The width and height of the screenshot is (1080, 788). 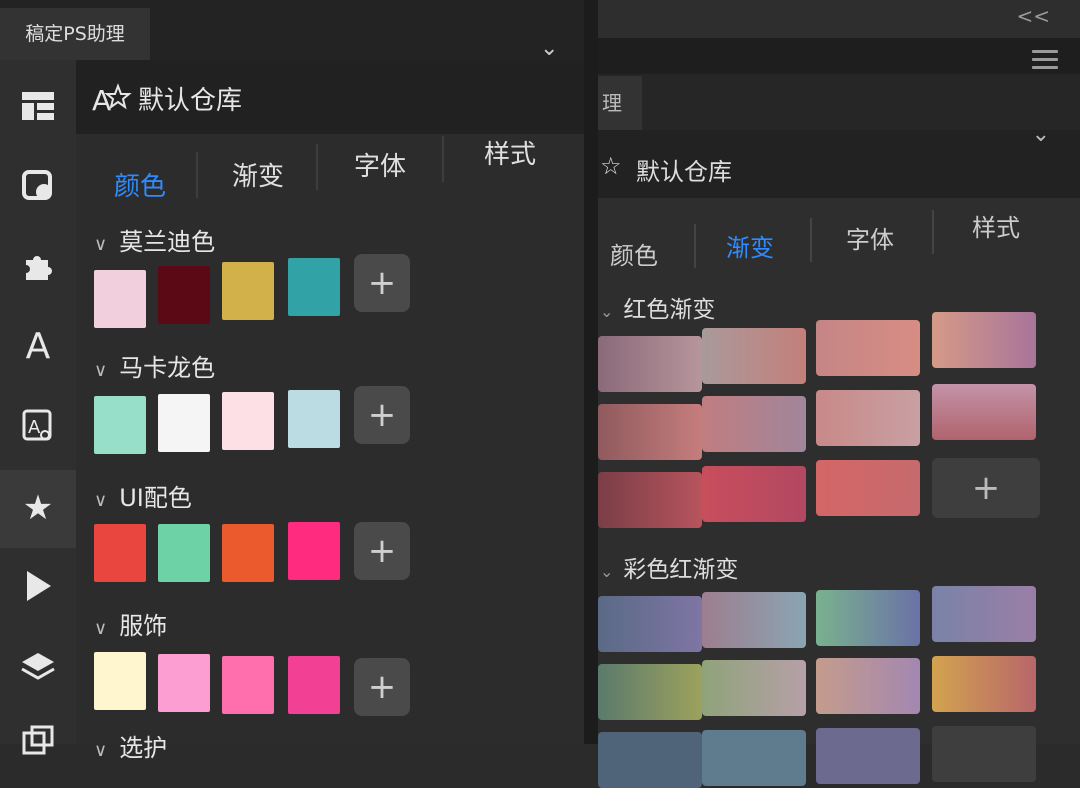 What do you see at coordinates (143, 495) in the screenshot?
I see `section-ui-colors: ∨ UI配色` at bounding box center [143, 495].